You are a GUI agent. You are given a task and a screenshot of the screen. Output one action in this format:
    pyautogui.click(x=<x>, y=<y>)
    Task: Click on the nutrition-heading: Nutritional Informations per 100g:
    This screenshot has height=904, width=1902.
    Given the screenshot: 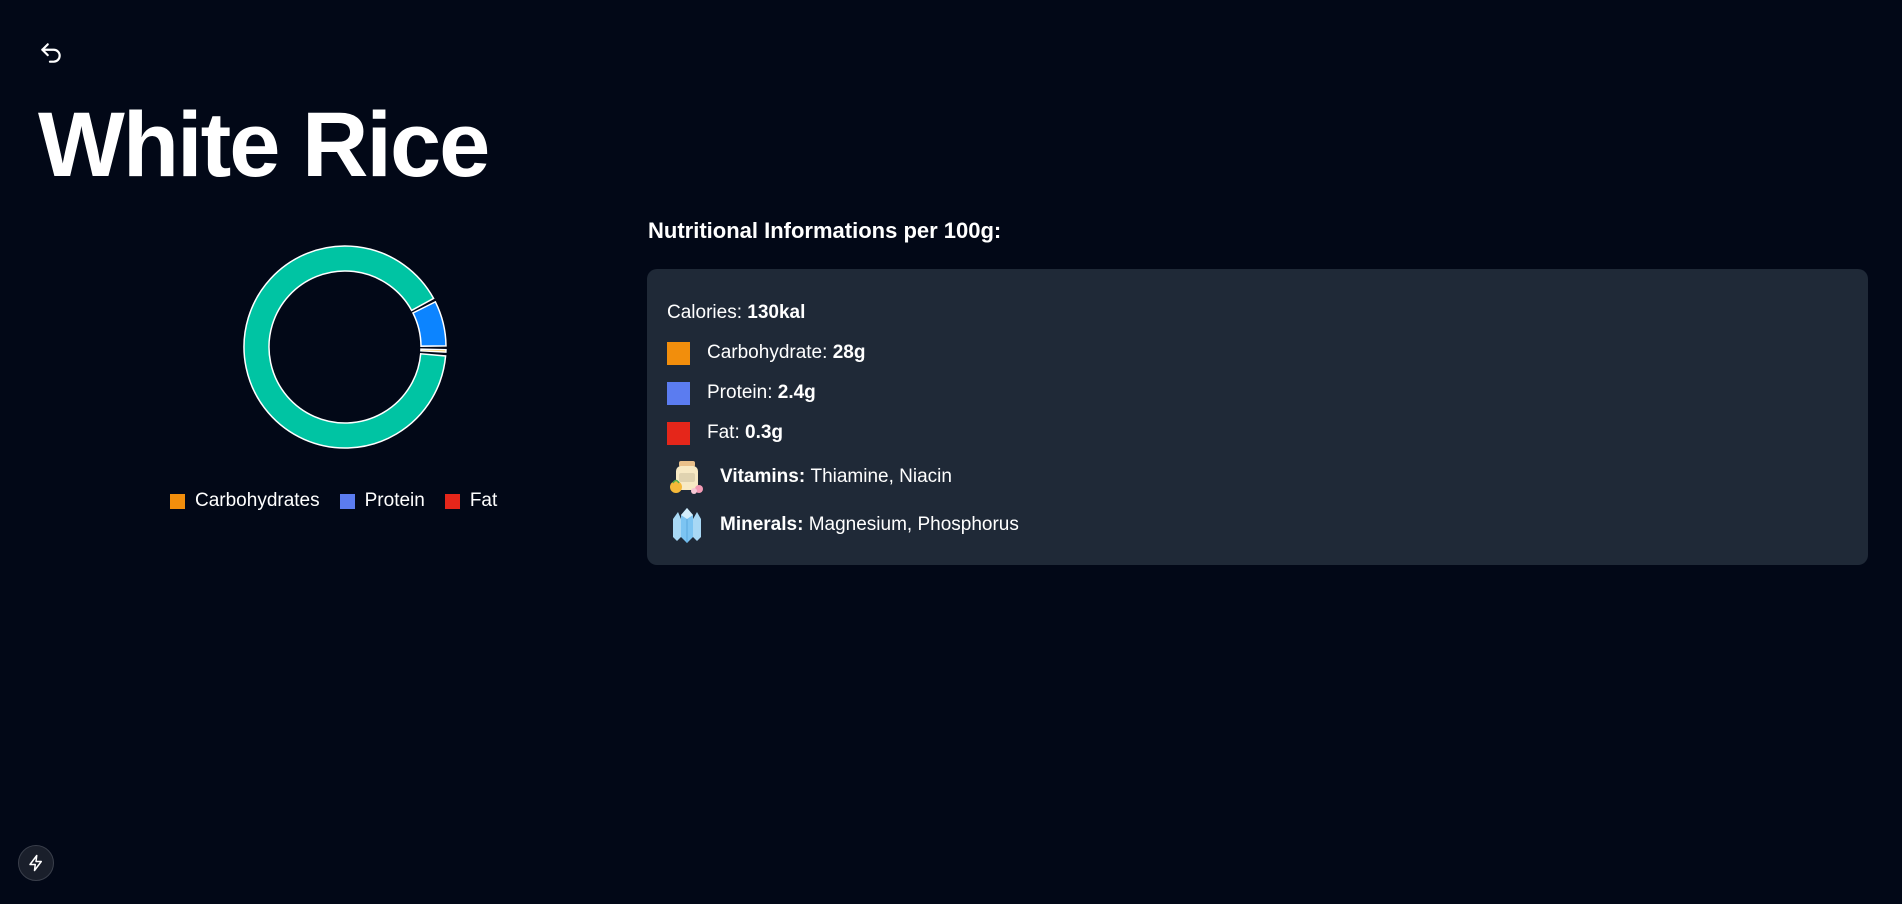 What is the action you would take?
    pyautogui.click(x=825, y=230)
    